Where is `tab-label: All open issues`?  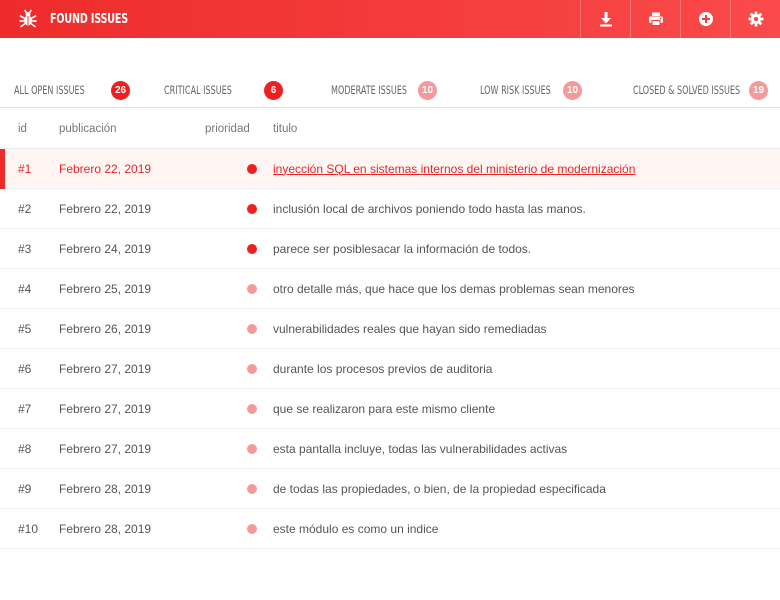
tab-label: All open issues is located at coordinates (49, 90).